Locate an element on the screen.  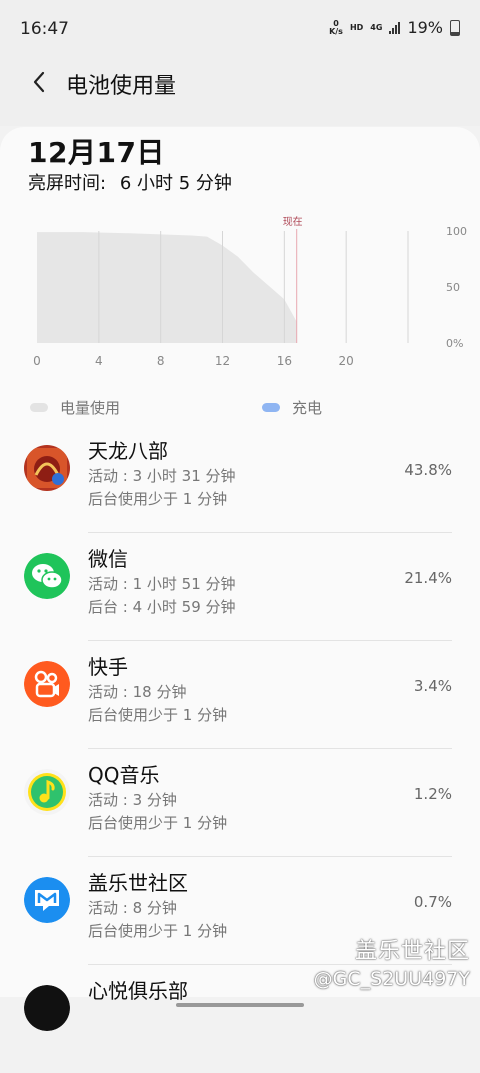
app-name: 盖乐世社区 is located at coordinates (138, 883).